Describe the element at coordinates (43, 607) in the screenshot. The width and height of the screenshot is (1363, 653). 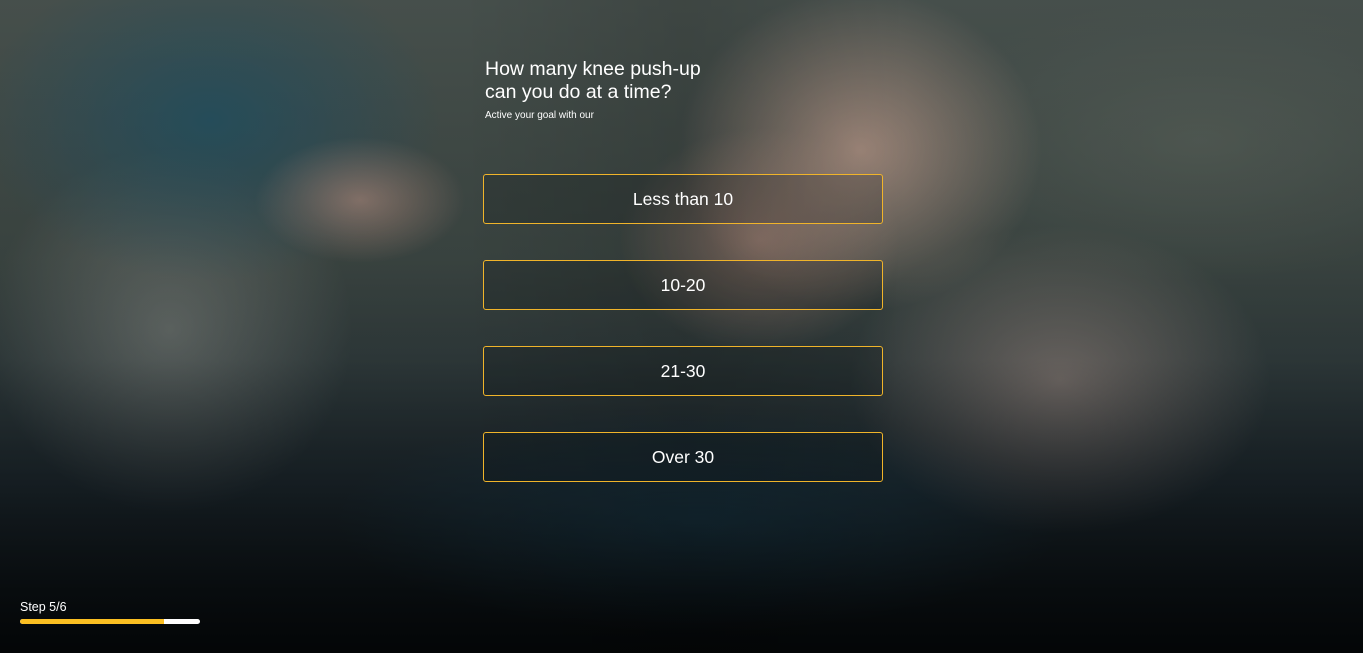
I see `step-label: Step 5/6` at that location.